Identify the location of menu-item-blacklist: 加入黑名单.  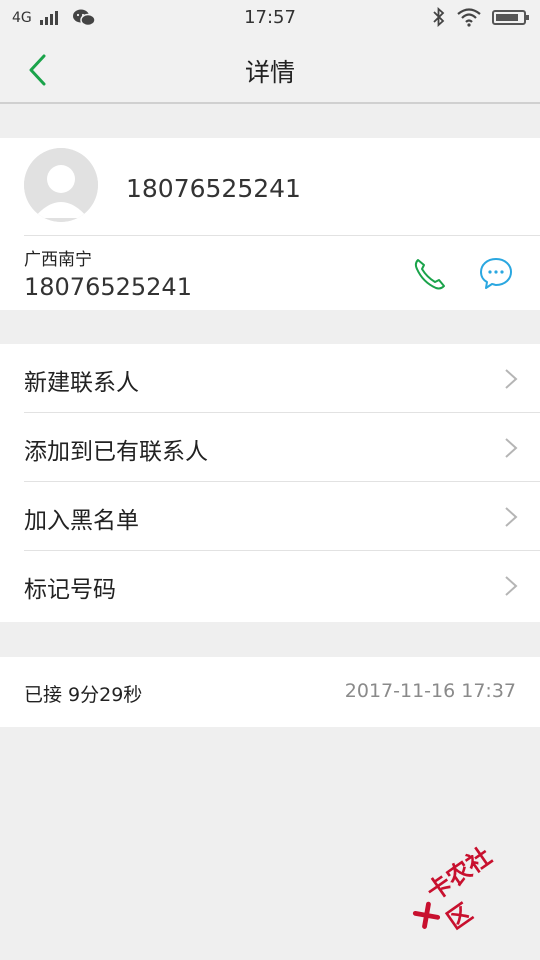
(270, 516).